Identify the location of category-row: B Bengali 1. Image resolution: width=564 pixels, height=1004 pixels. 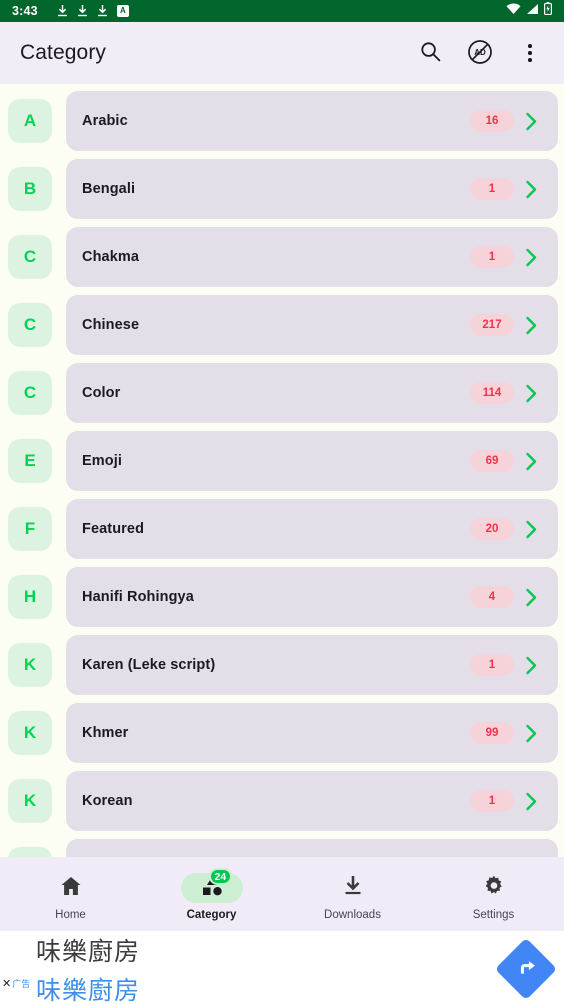
(282, 189).